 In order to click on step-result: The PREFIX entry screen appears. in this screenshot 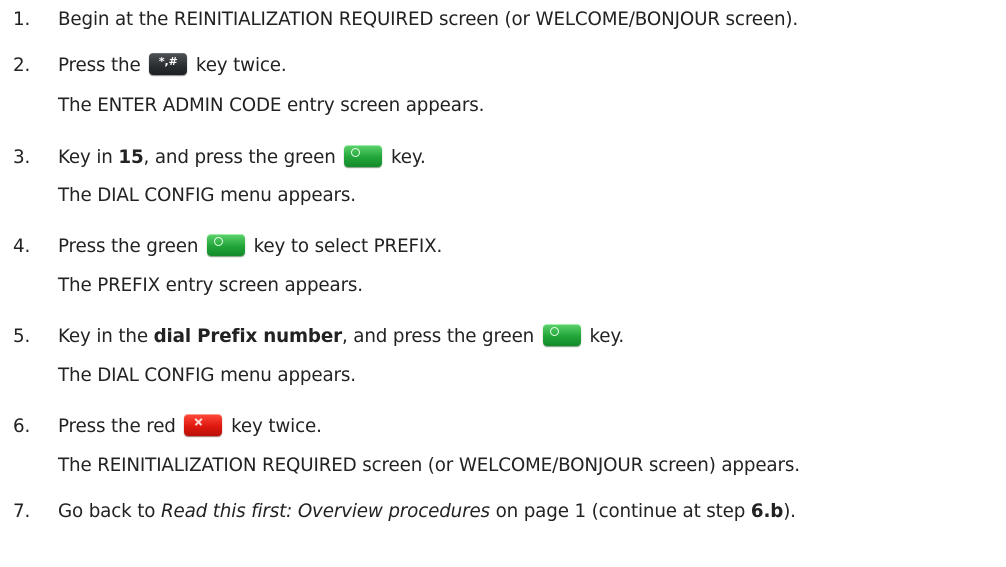, I will do `click(210, 285)`.